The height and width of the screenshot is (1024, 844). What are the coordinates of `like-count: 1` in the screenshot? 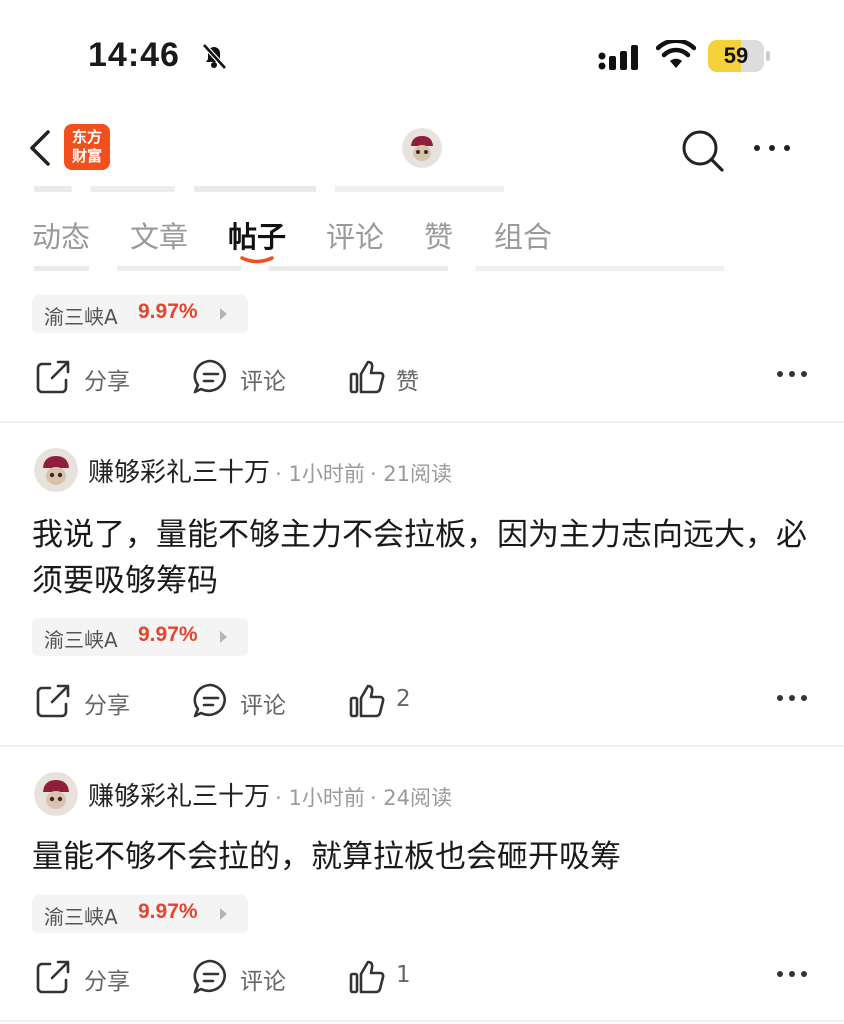 It's located at (403, 975).